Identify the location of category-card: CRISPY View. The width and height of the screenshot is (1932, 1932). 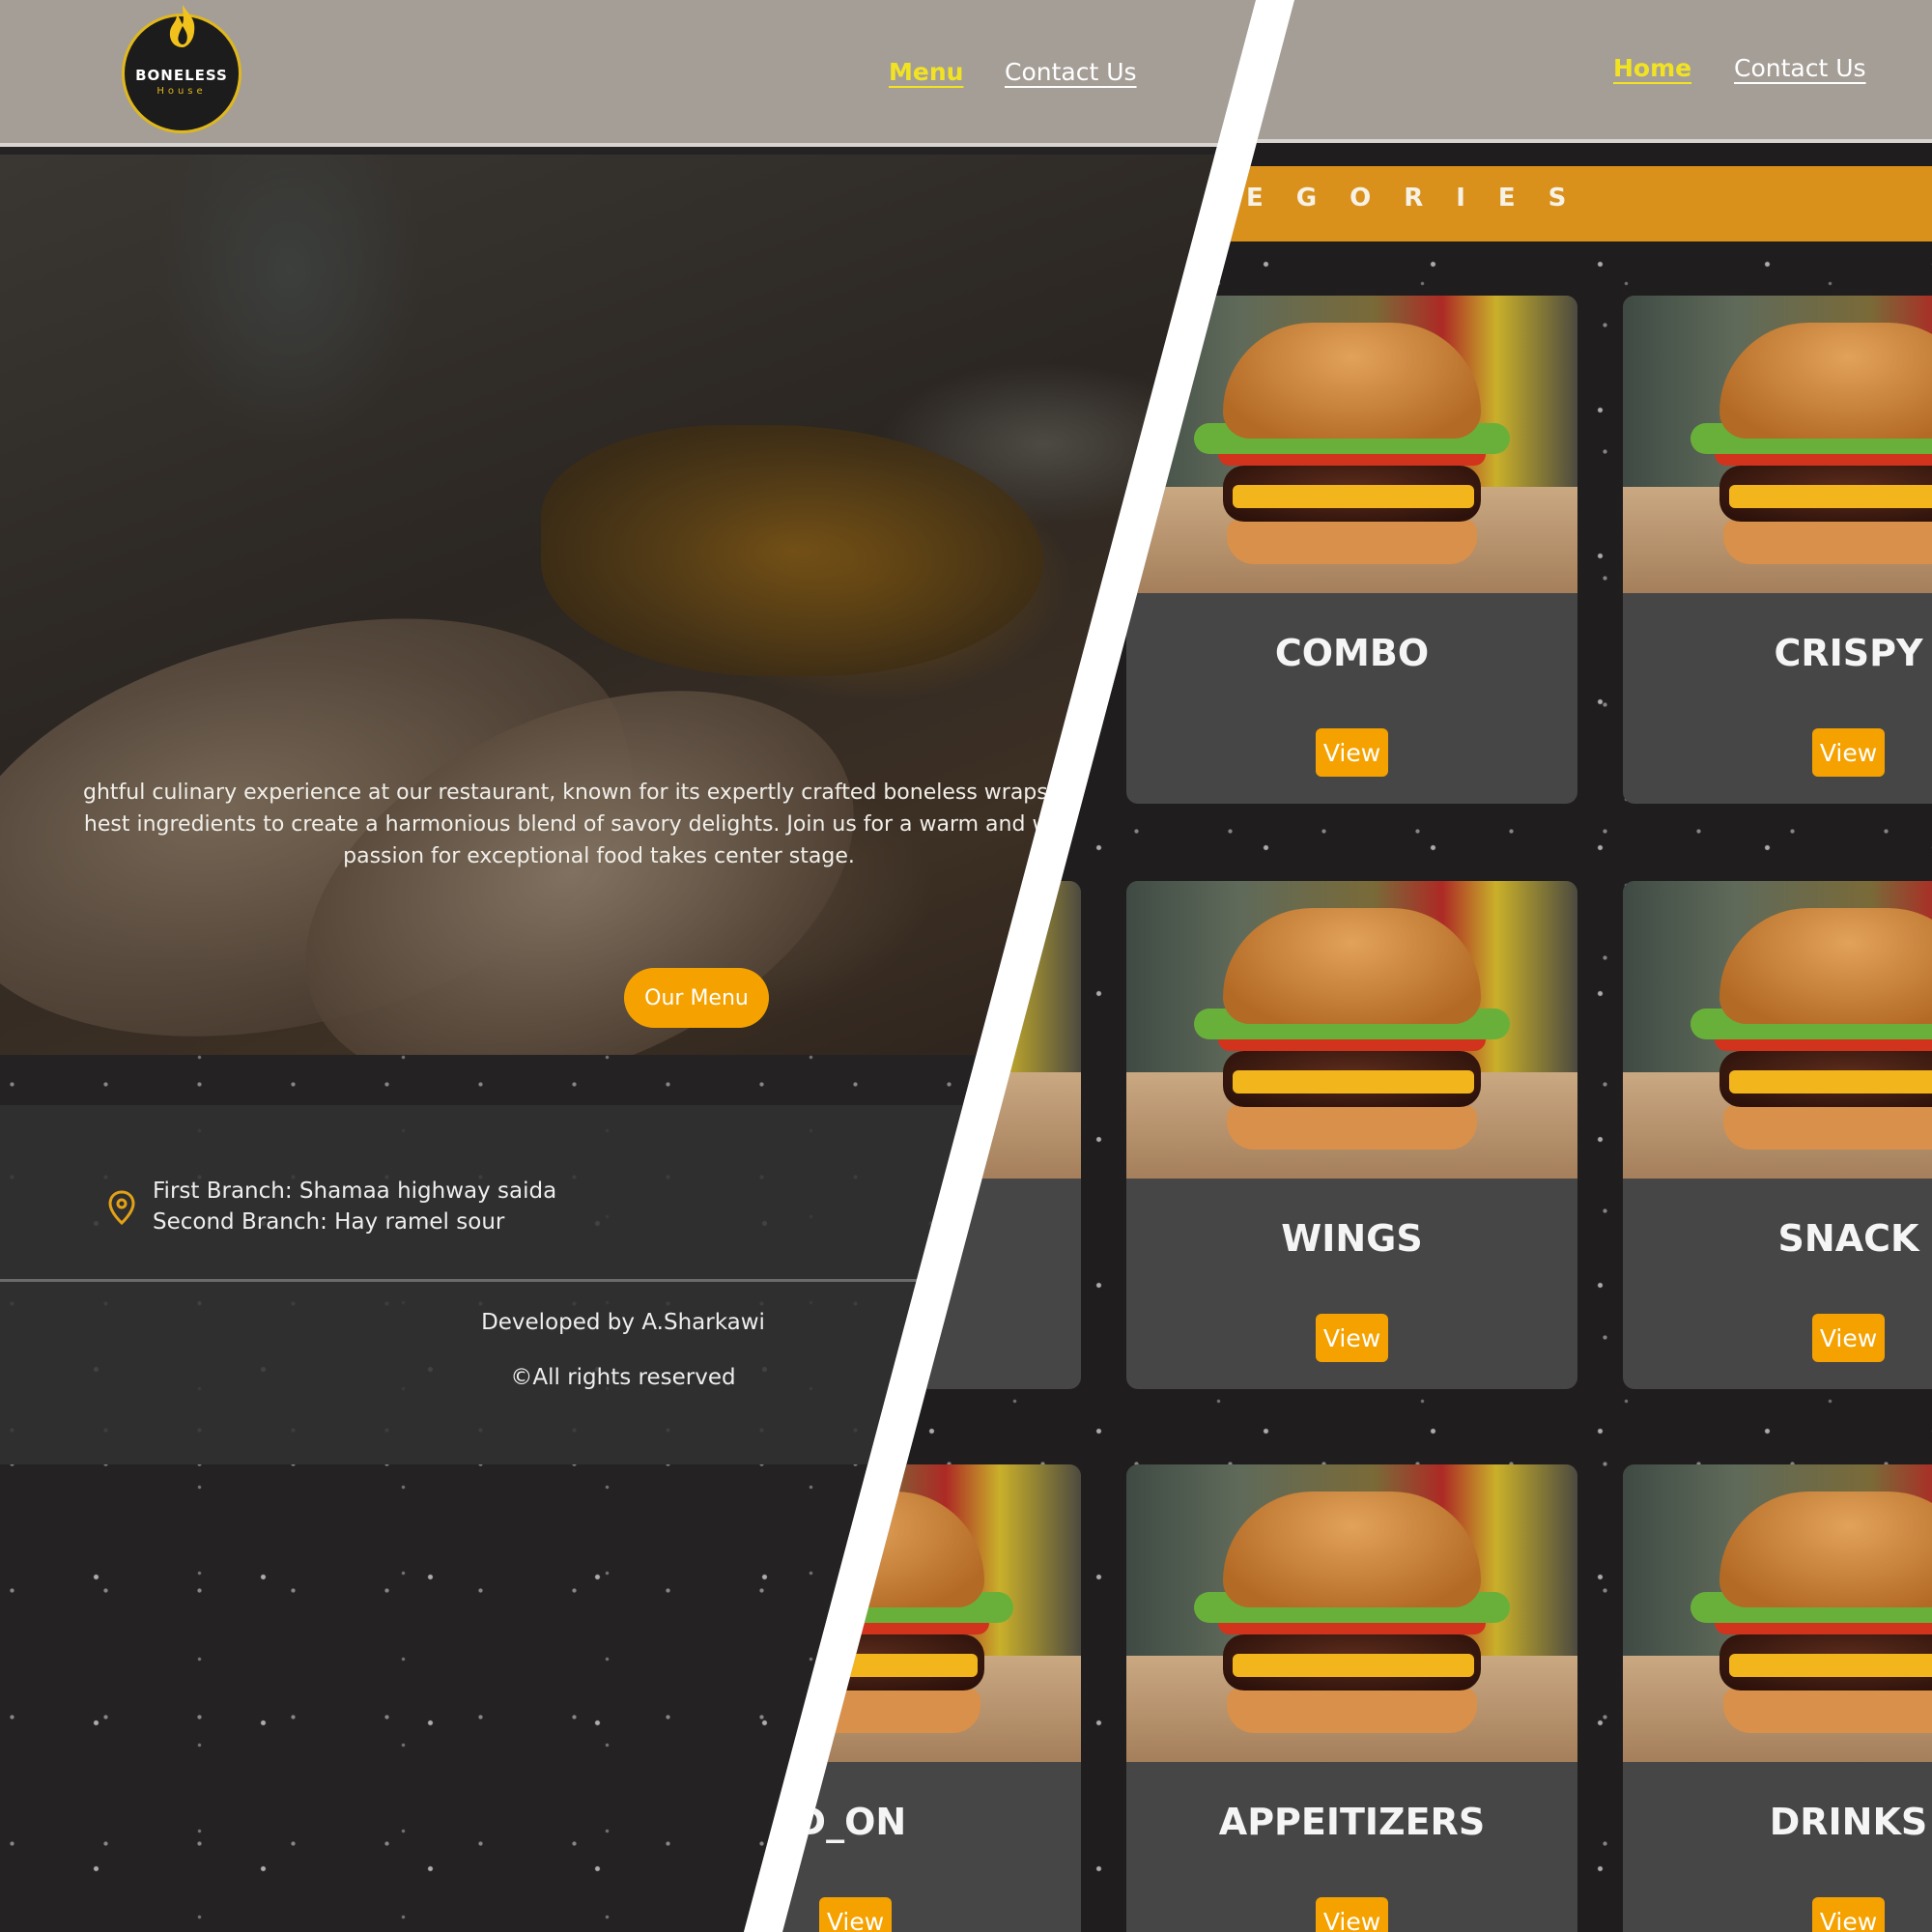
(1777, 550).